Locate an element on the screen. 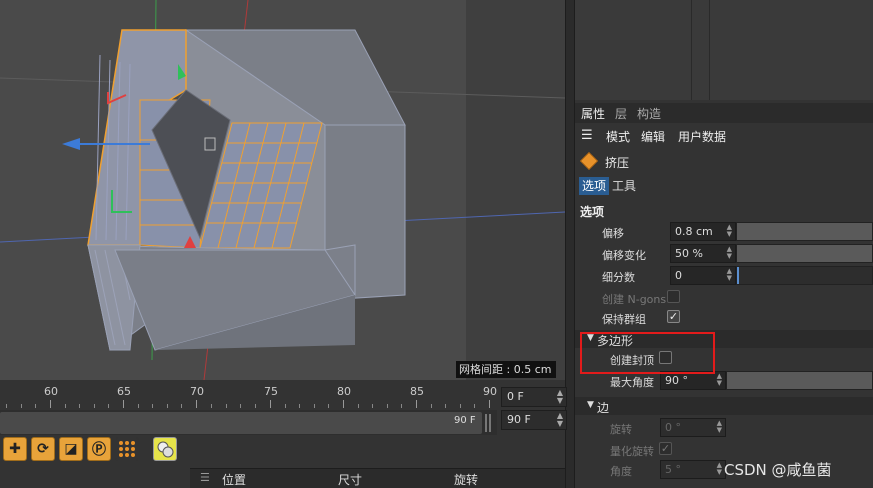  highlight-annotation is located at coordinates (647, 353).